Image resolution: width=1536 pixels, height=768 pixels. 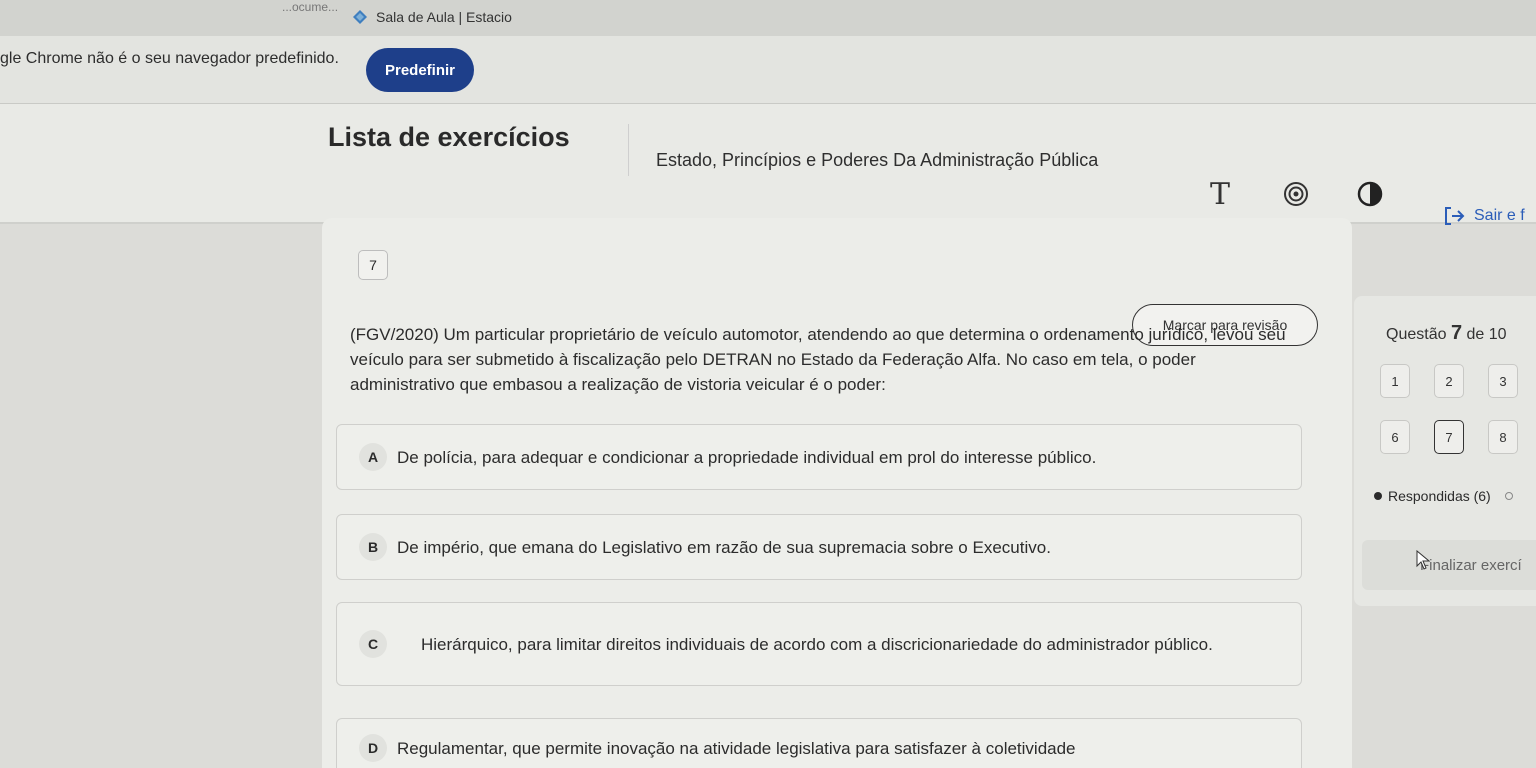 What do you see at coordinates (373, 547) in the screenshot?
I see `option-letter: B` at bounding box center [373, 547].